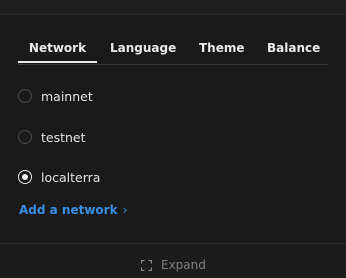  What do you see at coordinates (71, 177) in the screenshot?
I see `network-label-localterra: localterra` at bounding box center [71, 177].